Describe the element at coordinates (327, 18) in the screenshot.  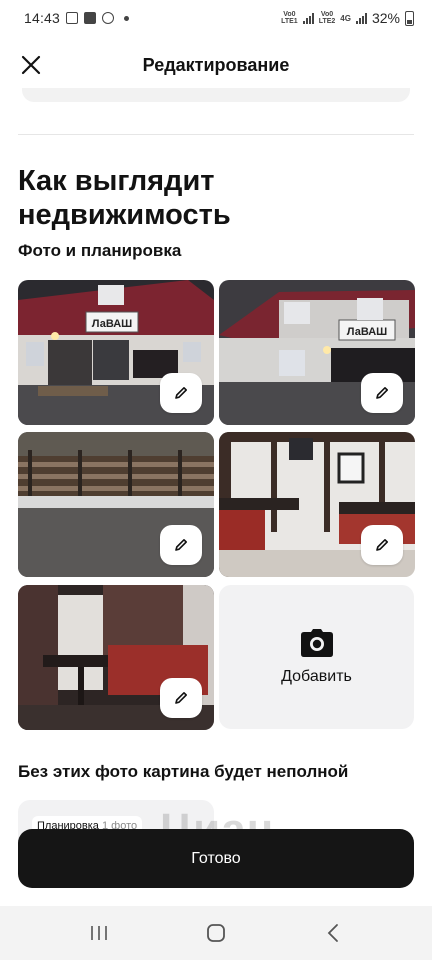
I see `sim2-label: Vo0 LTE2` at that location.